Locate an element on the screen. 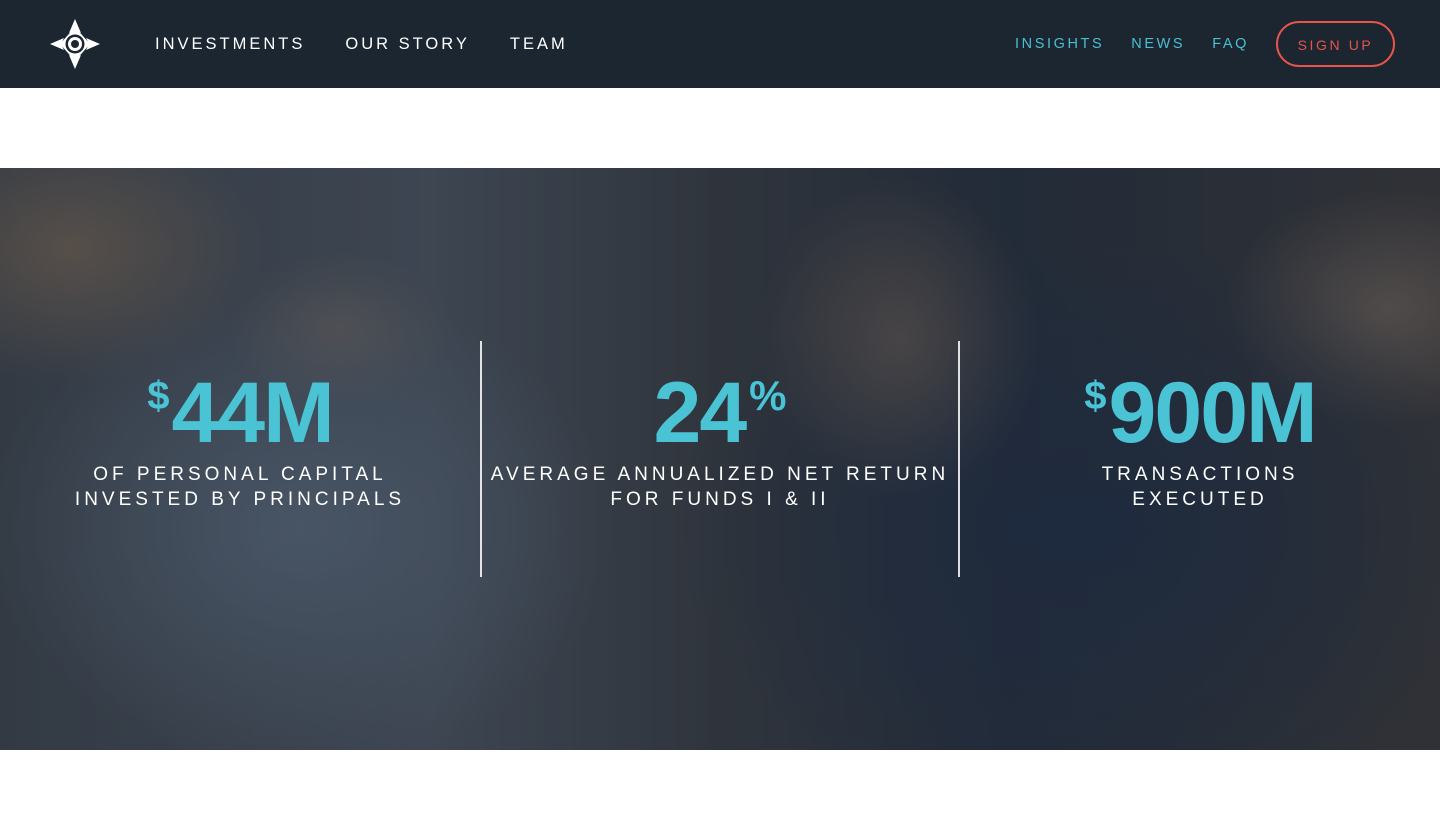  nav-link-our-story: OUR STORY is located at coordinates (407, 44).